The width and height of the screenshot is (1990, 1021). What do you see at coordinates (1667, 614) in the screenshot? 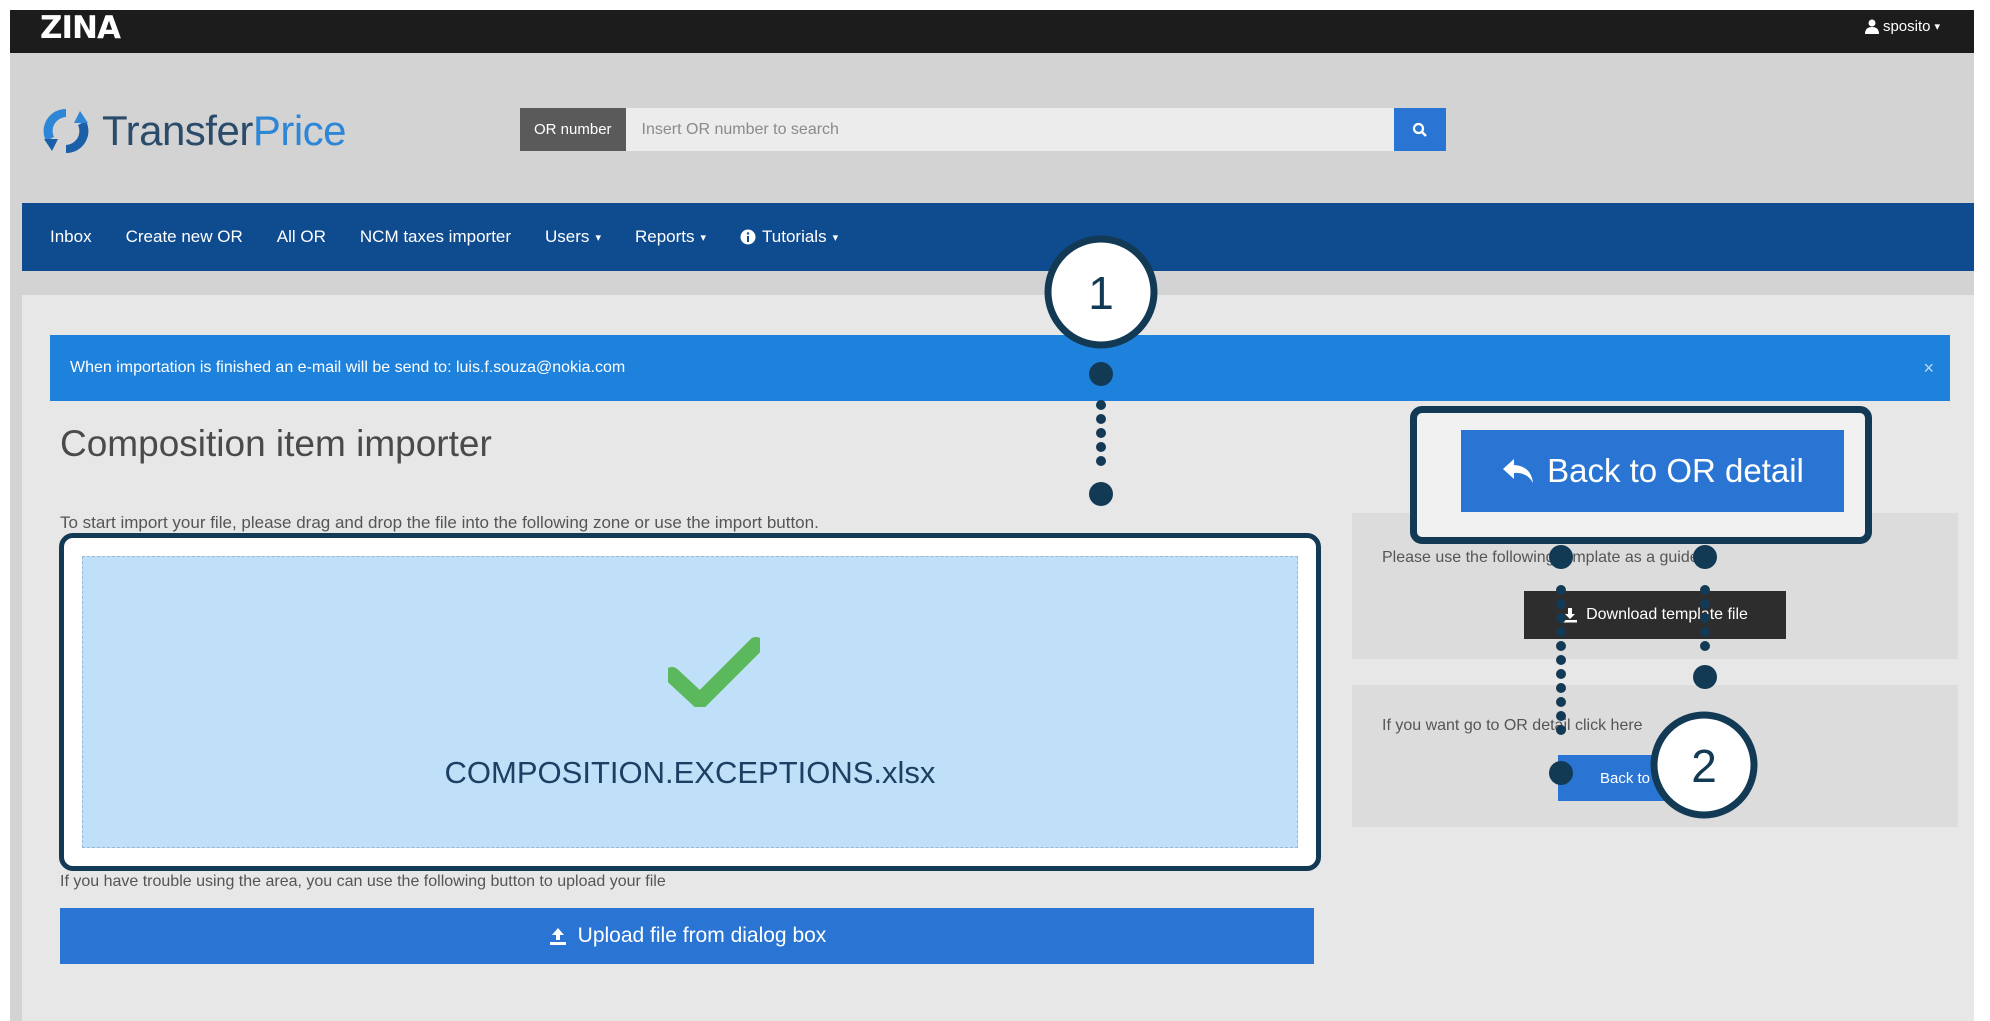
I see `download-template-button-label: Download template file` at bounding box center [1667, 614].